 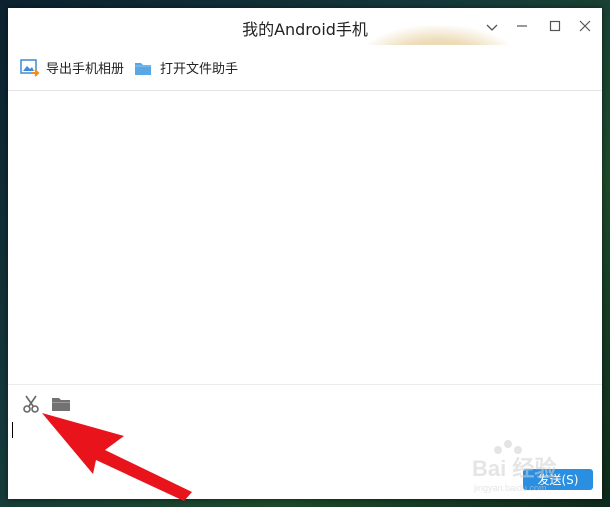 I want to click on minimize-button, so click(x=522, y=26).